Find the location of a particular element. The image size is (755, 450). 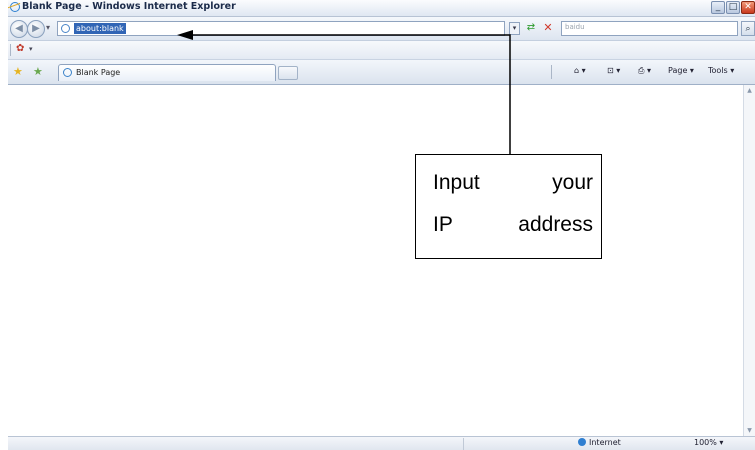

toolbar-grip is located at coordinates (10, 50).